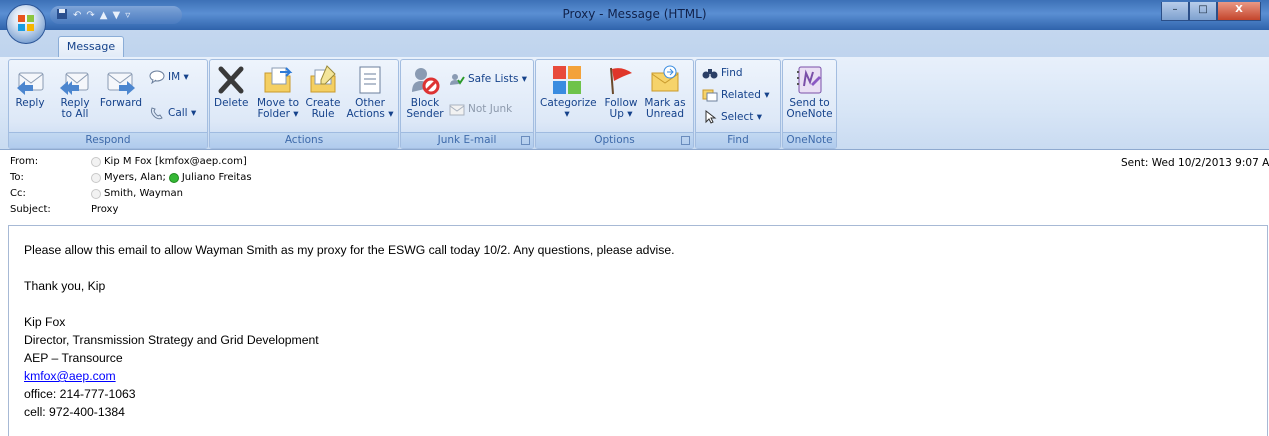  I want to click on signature-cell-phone: cell: 972-400-1384, so click(74, 412).